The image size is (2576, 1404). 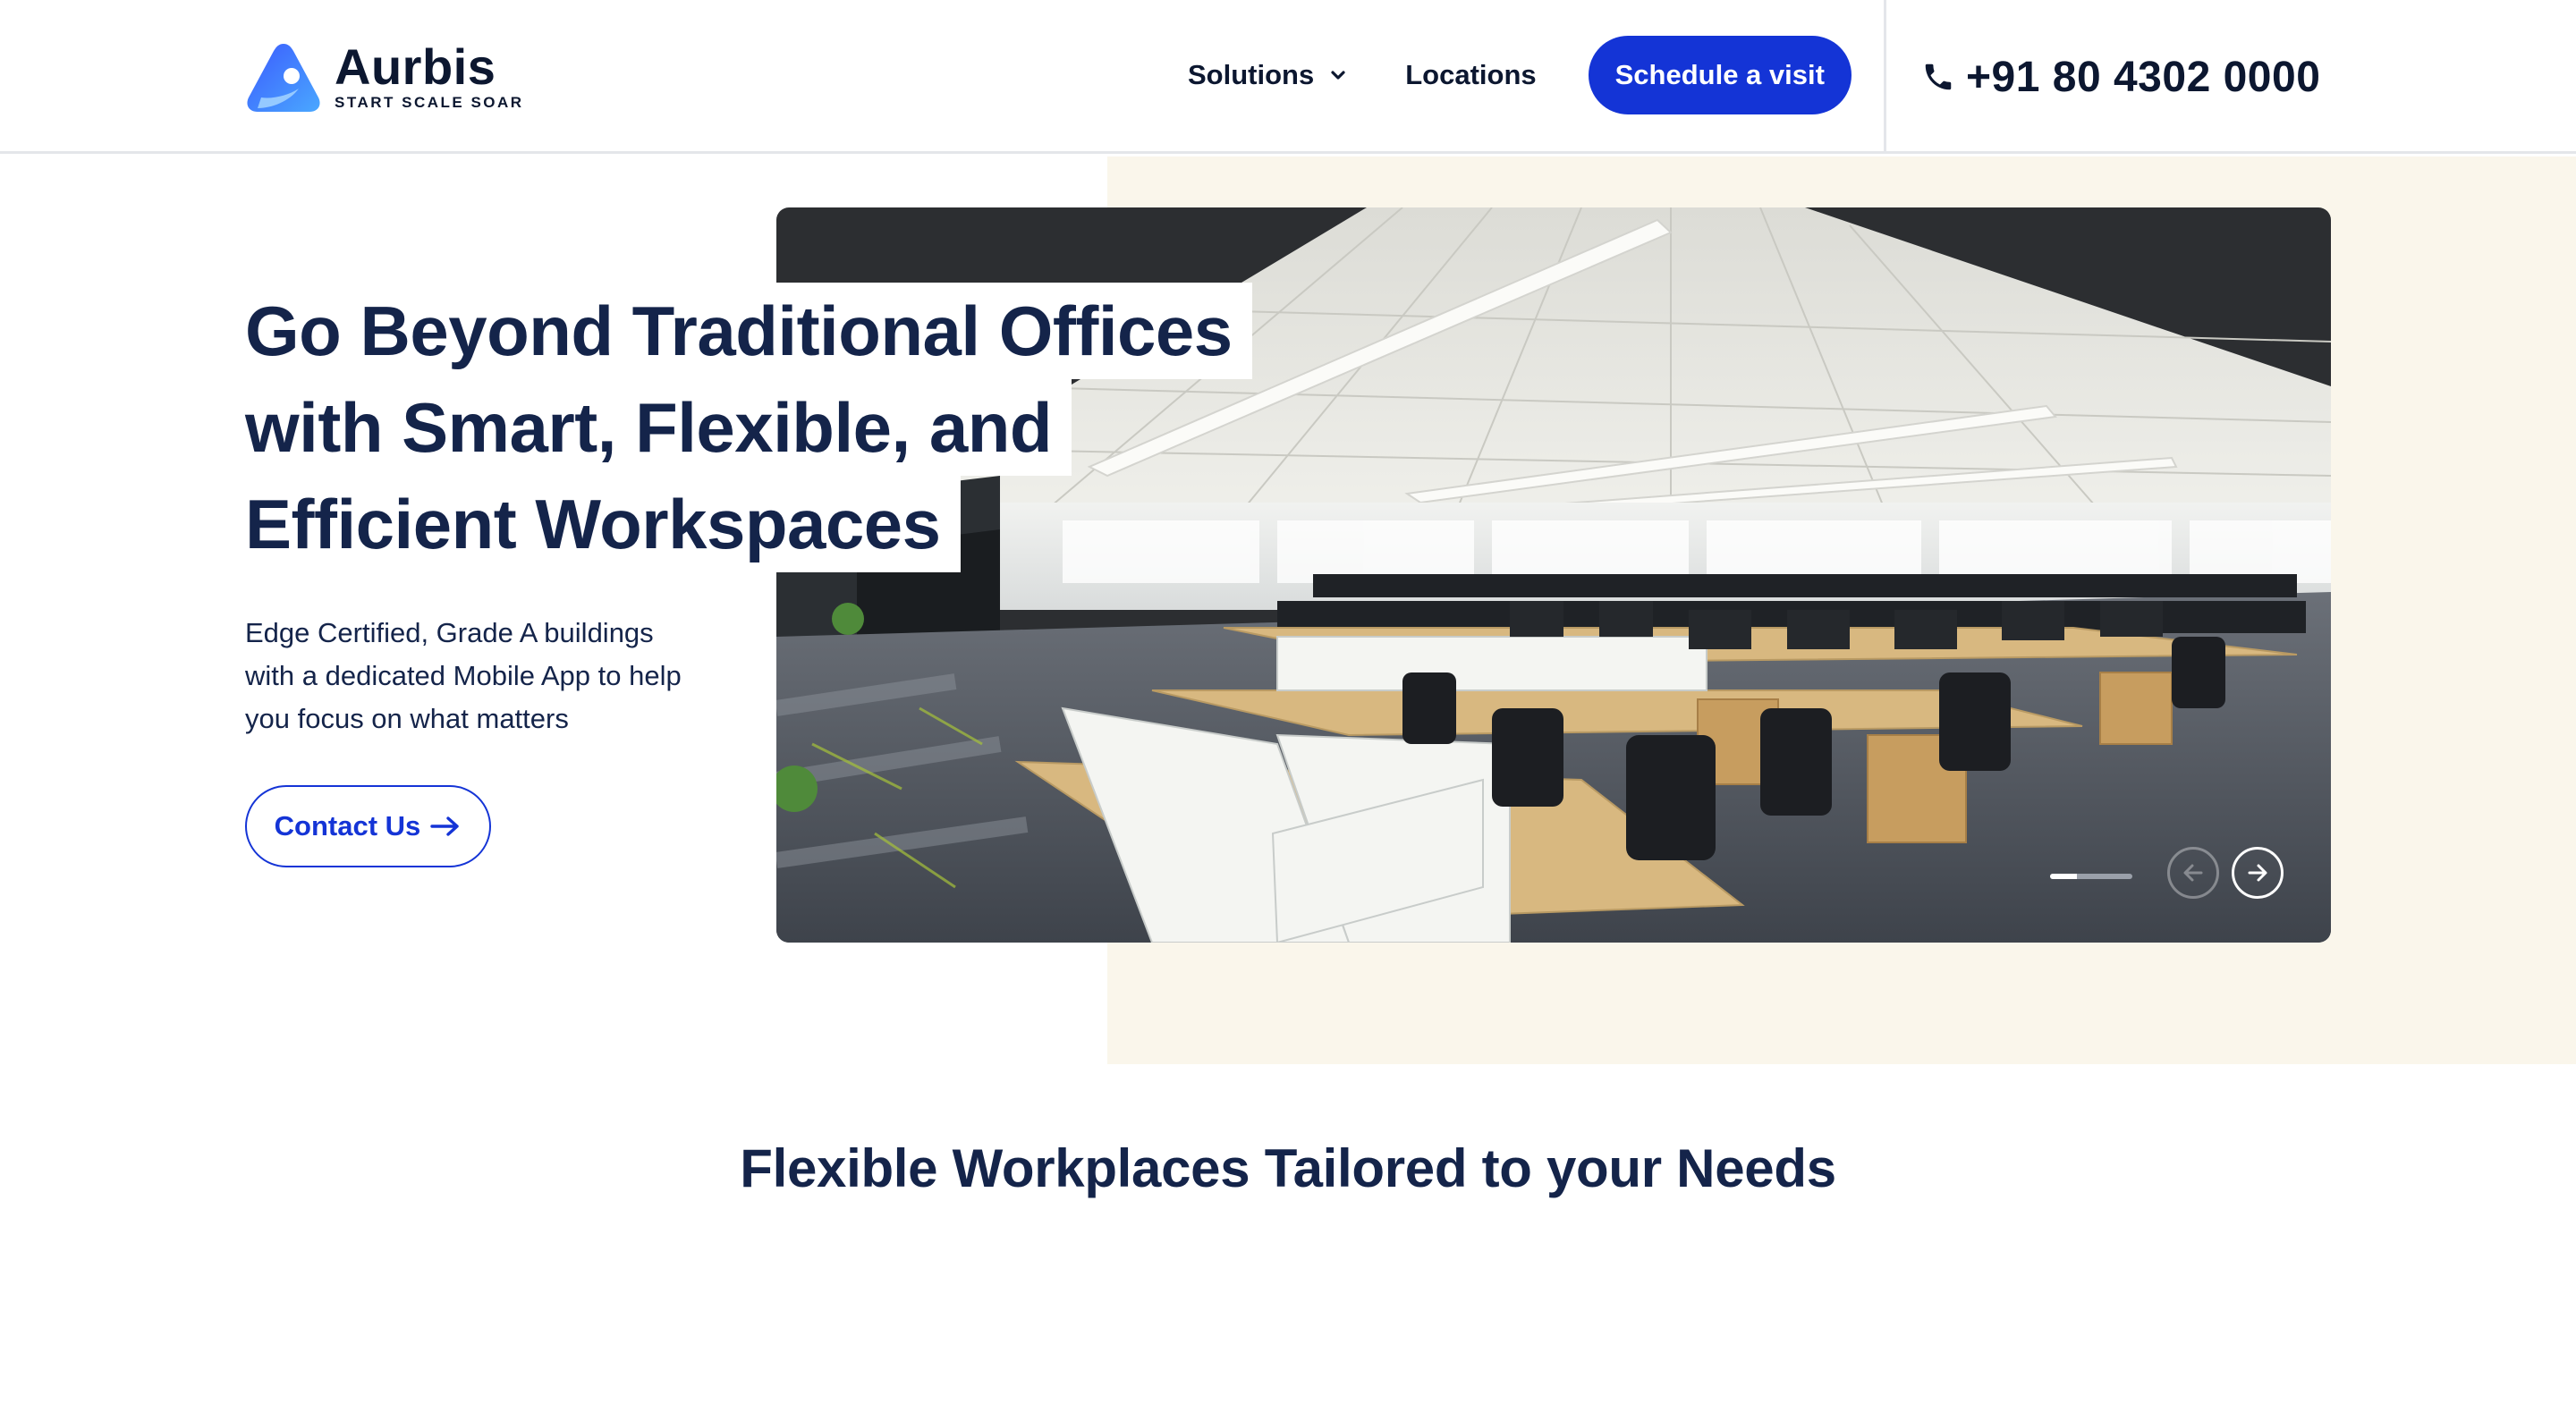 What do you see at coordinates (1938, 76) in the screenshot?
I see `phone-icon` at bounding box center [1938, 76].